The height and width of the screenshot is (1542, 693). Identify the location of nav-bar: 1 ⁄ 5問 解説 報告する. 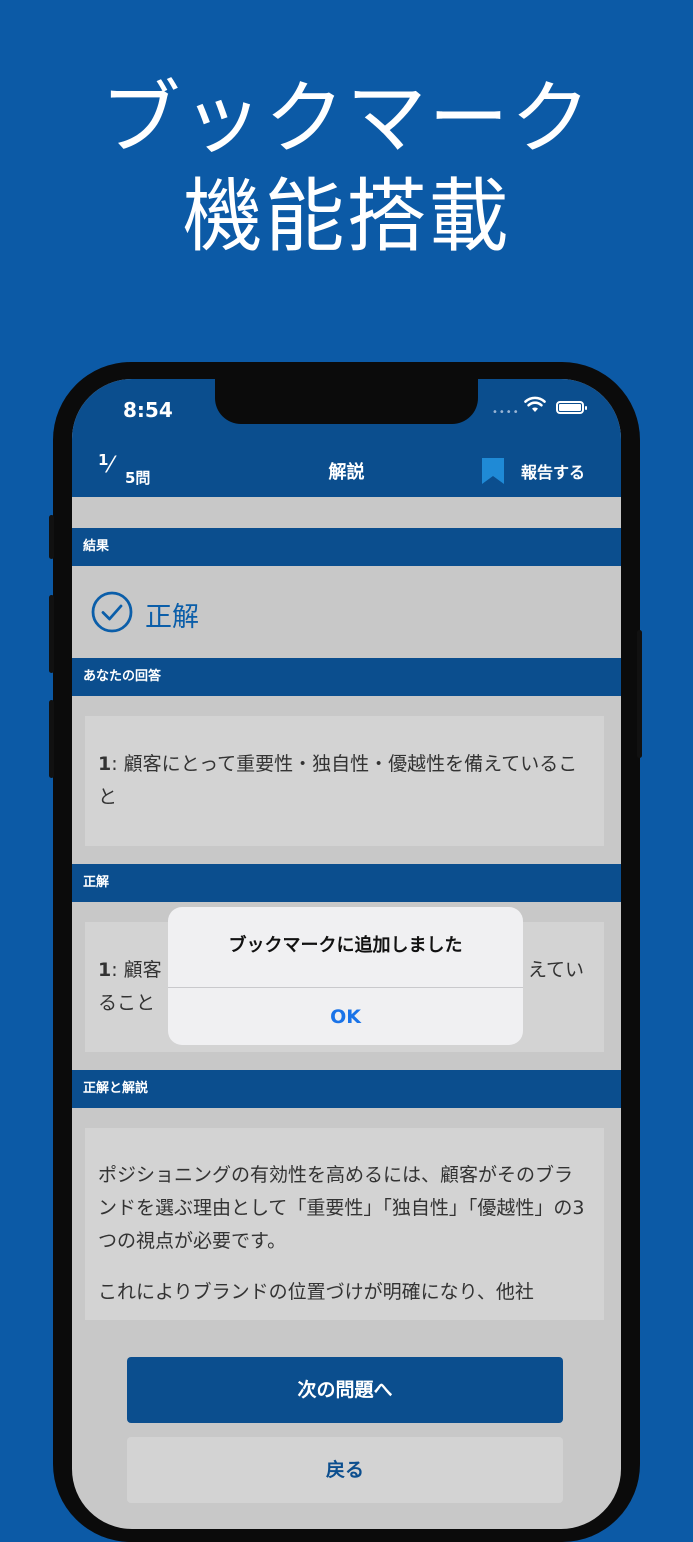
(346, 470).